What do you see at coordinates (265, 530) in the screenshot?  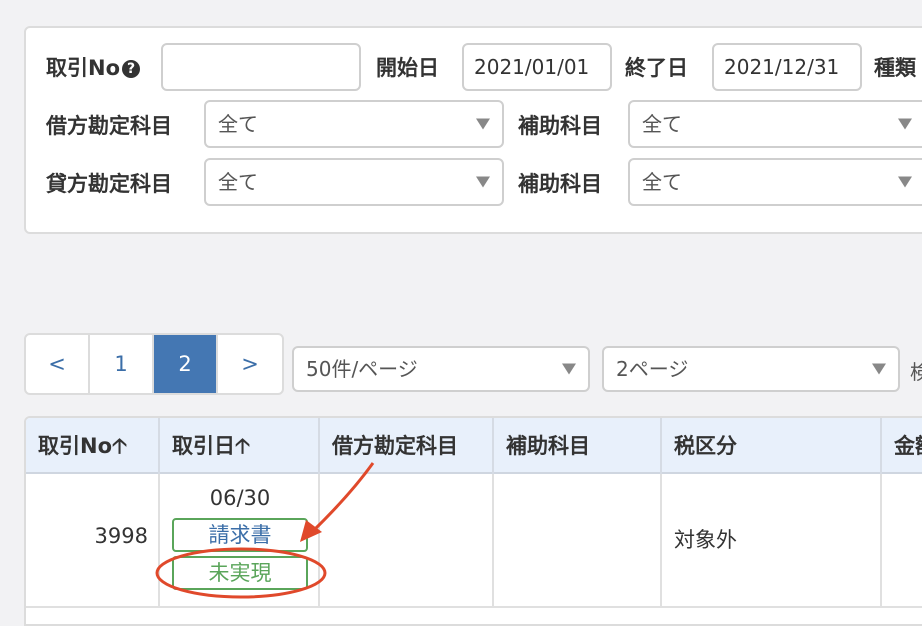 I see `annotation-overlay` at bounding box center [265, 530].